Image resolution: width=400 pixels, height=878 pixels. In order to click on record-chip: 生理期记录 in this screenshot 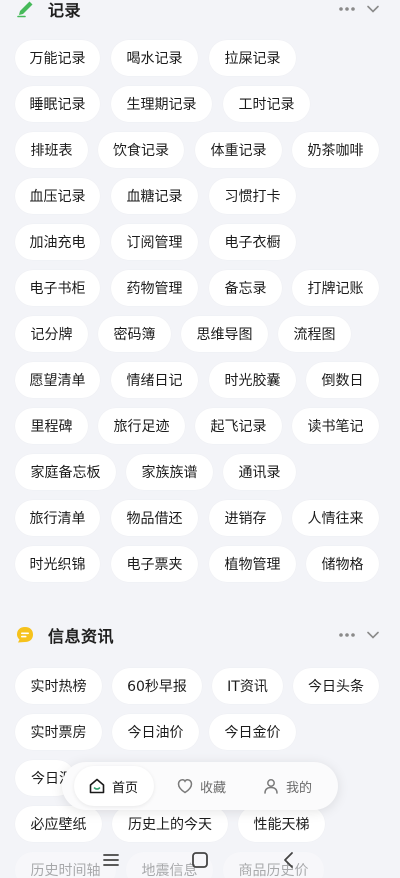, I will do `click(161, 104)`.